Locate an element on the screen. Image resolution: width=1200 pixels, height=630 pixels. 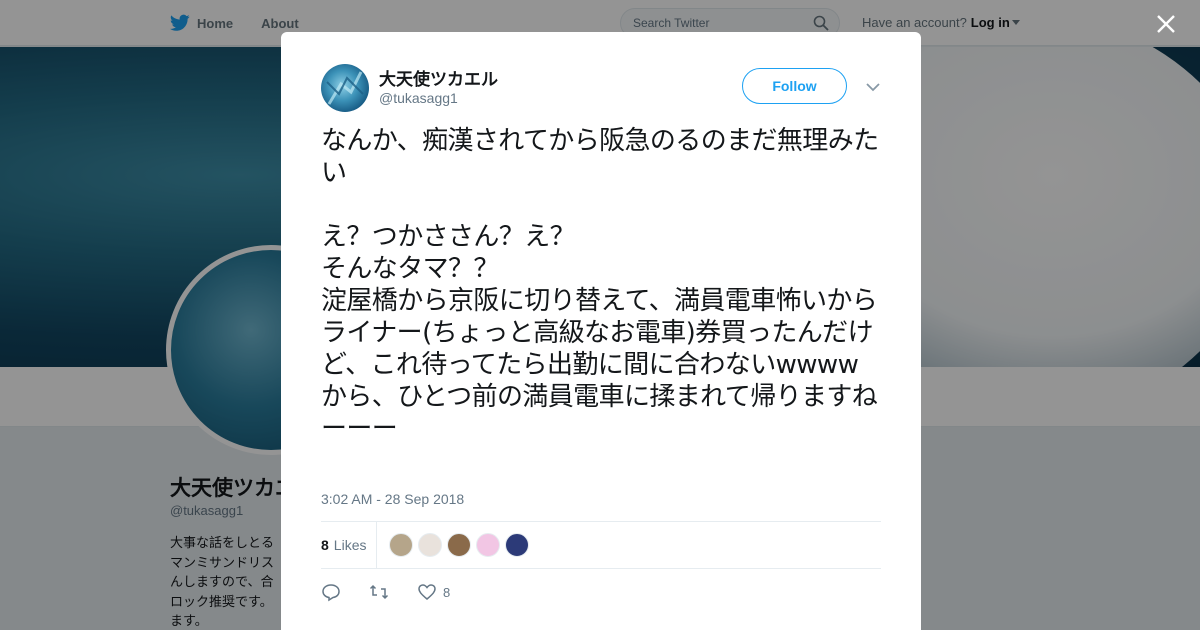
liker-avatars is located at coordinates (461, 545).